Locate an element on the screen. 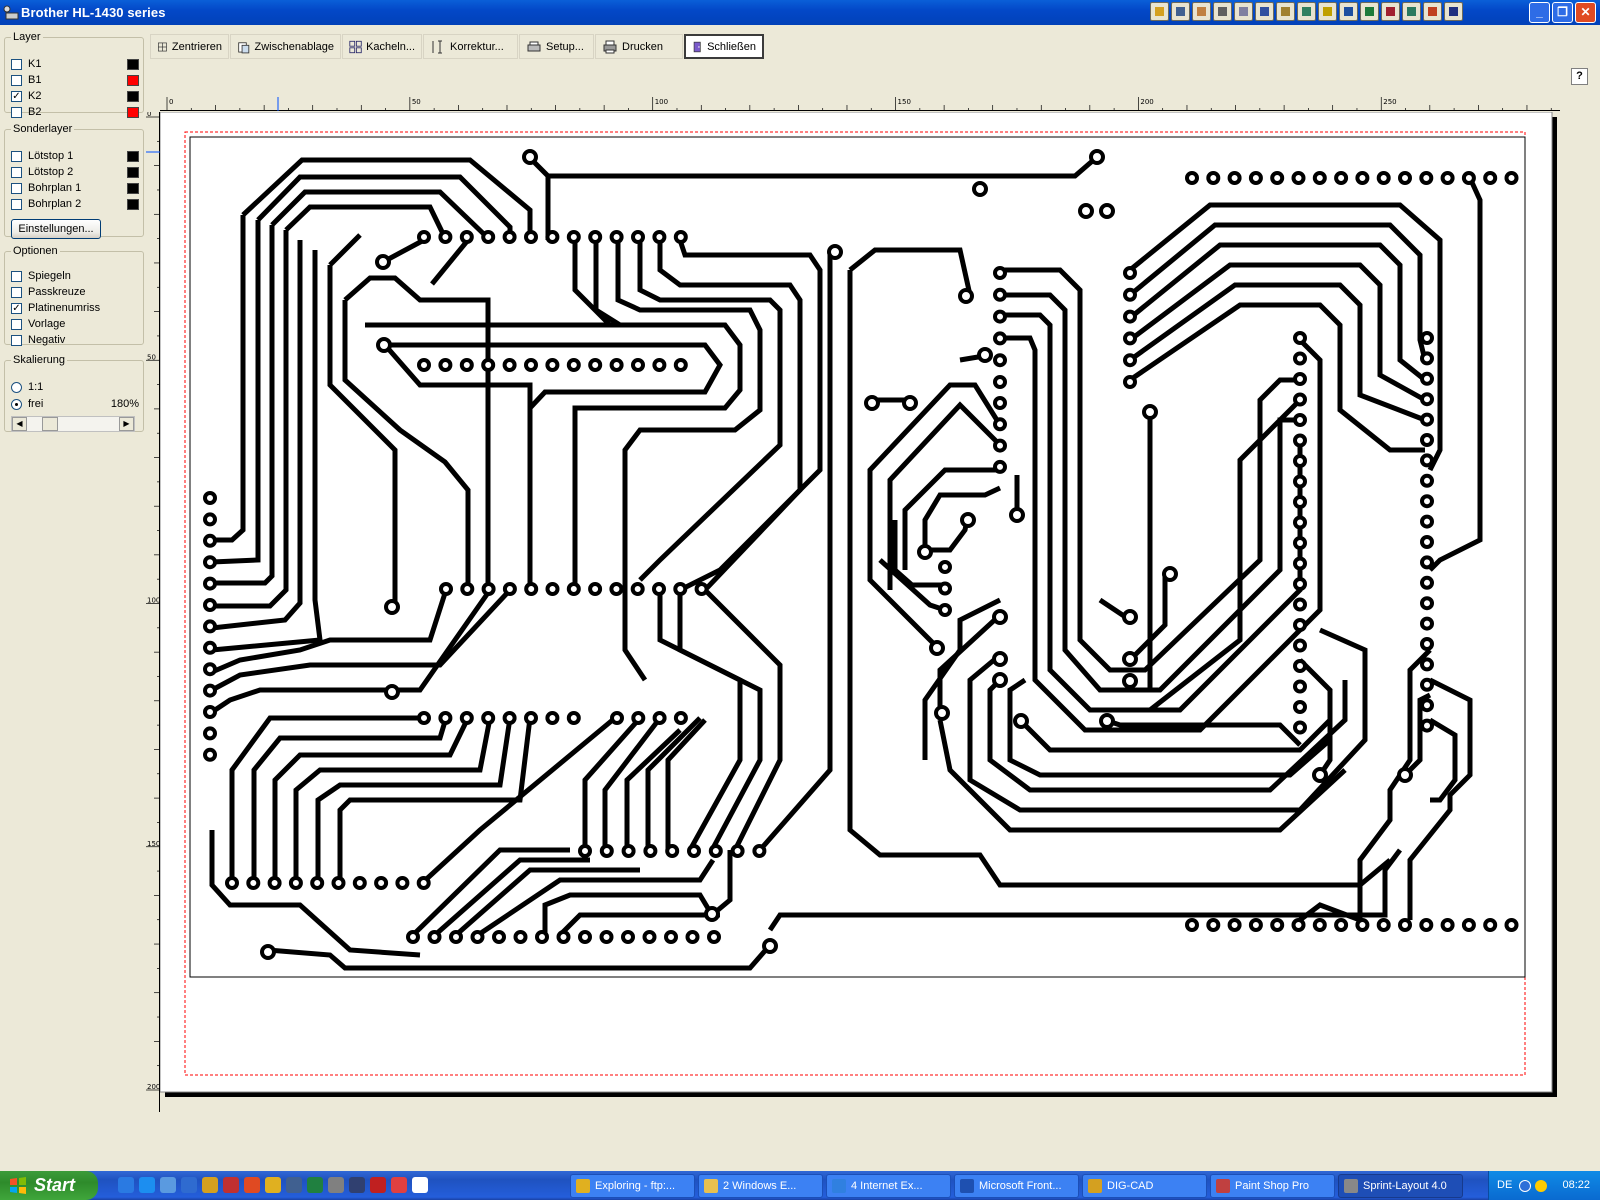  taskbar-button-5: Paint Shop Pro is located at coordinates (1272, 1186).